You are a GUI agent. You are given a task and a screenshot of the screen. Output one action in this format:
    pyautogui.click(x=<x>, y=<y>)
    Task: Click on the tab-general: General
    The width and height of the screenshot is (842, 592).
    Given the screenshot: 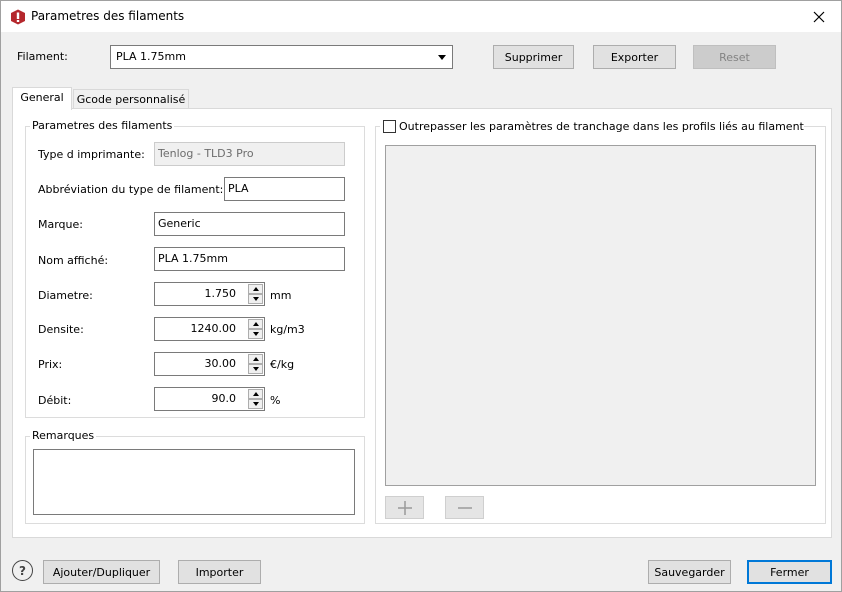 What is the action you would take?
    pyautogui.click(x=42, y=98)
    